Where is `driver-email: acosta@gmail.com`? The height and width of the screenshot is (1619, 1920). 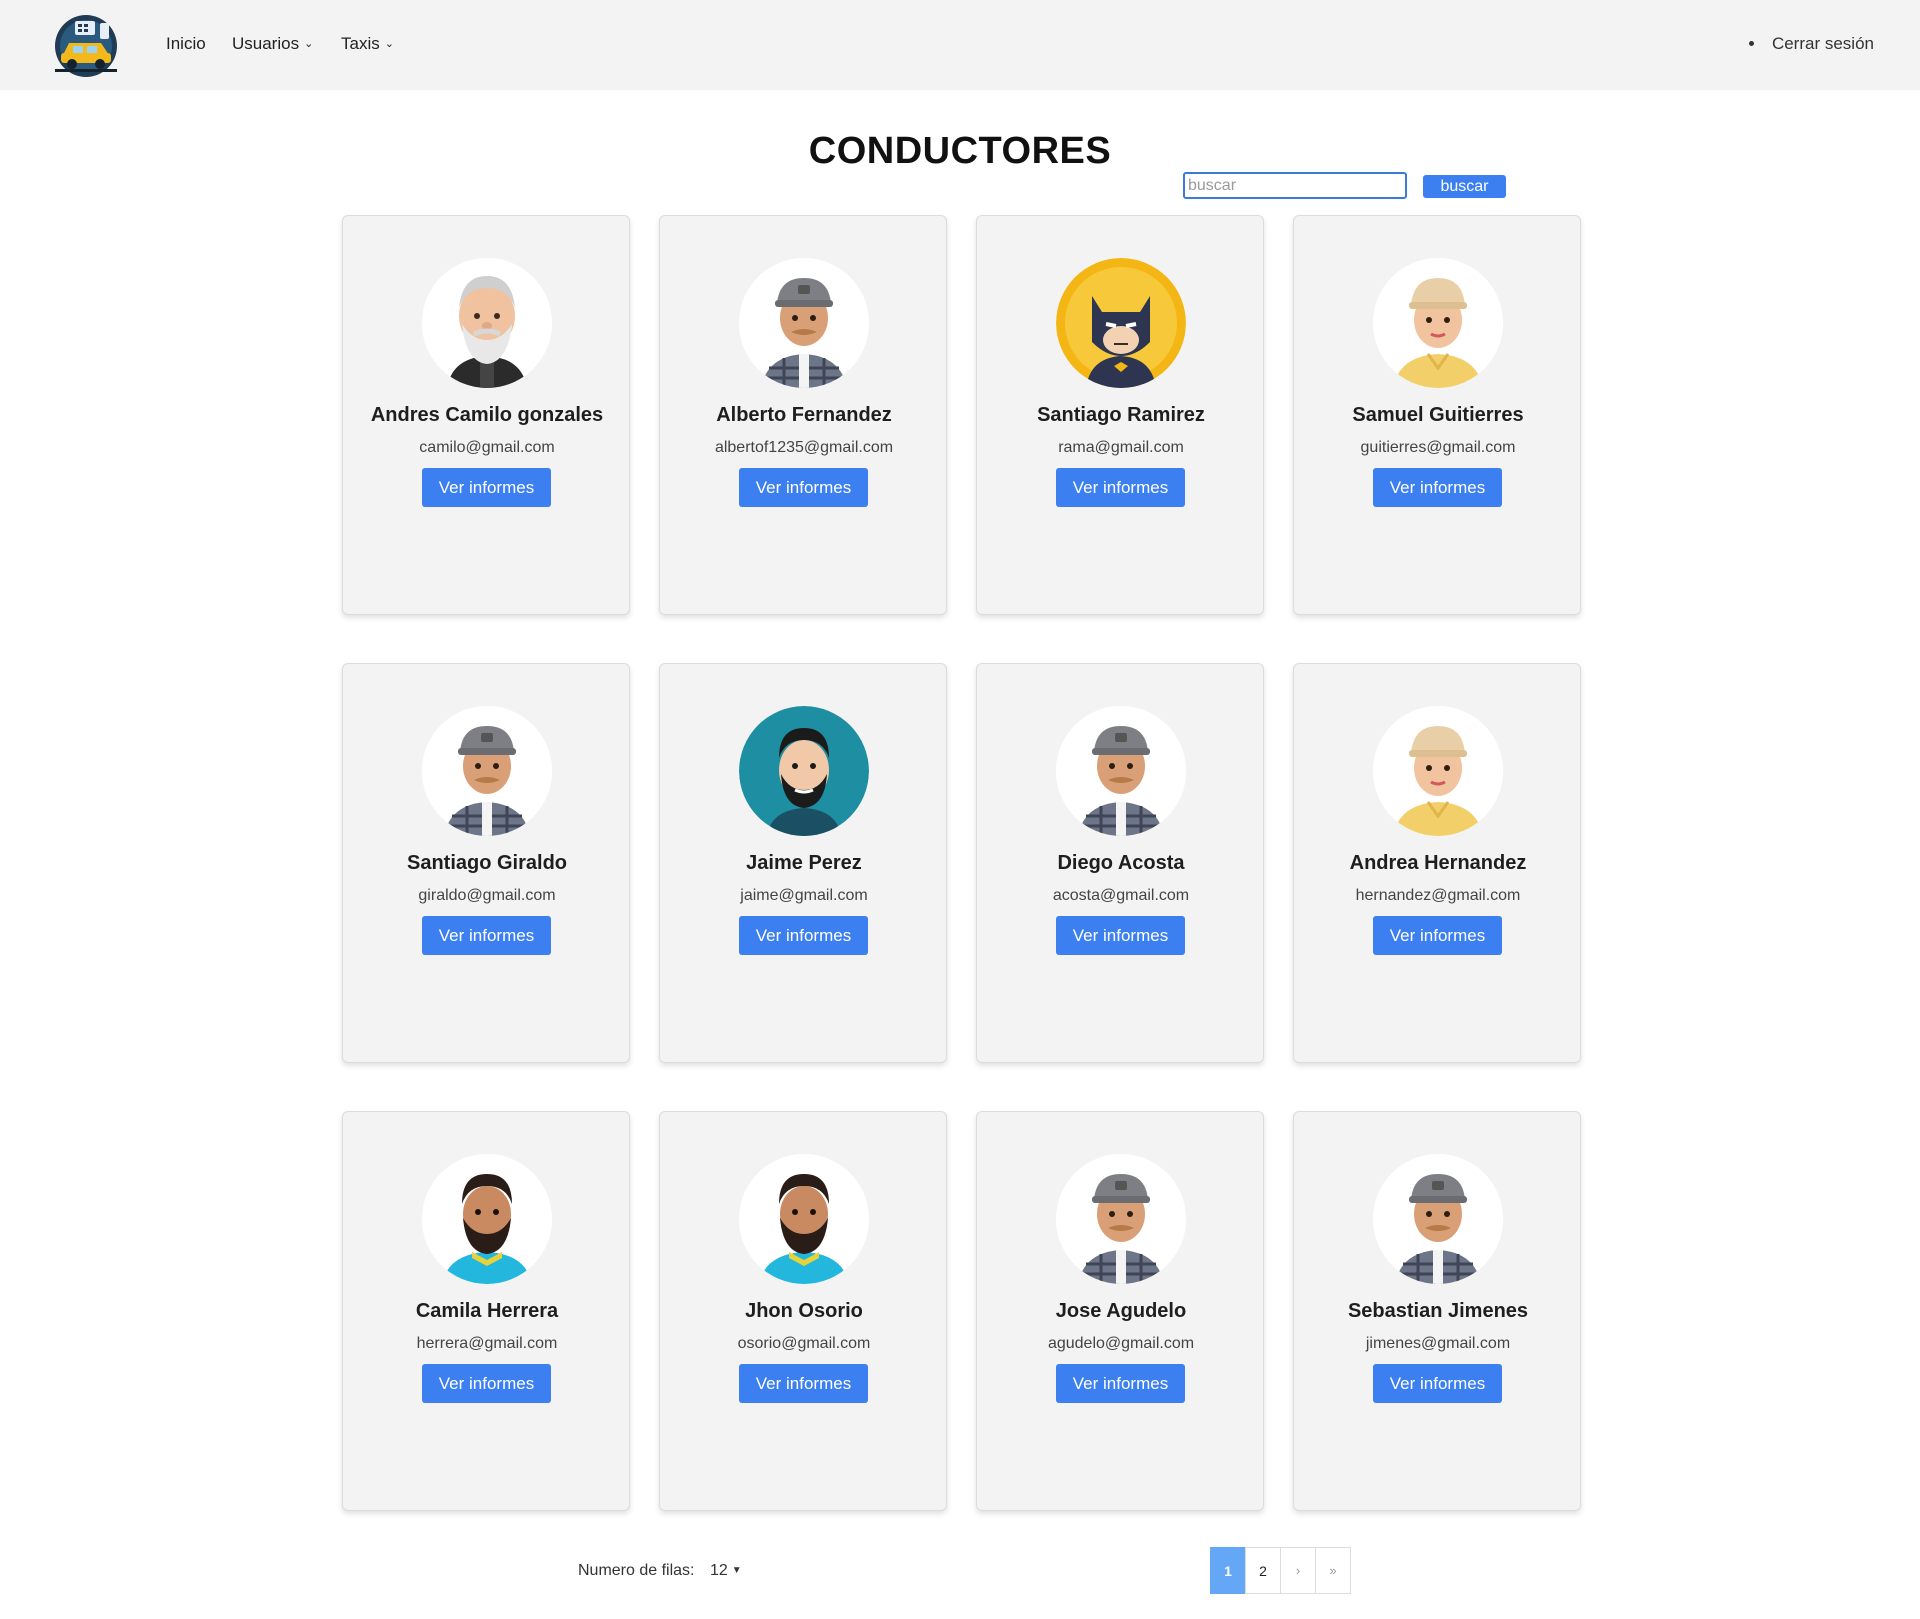
driver-email: acosta@gmail.com is located at coordinates (1121, 895).